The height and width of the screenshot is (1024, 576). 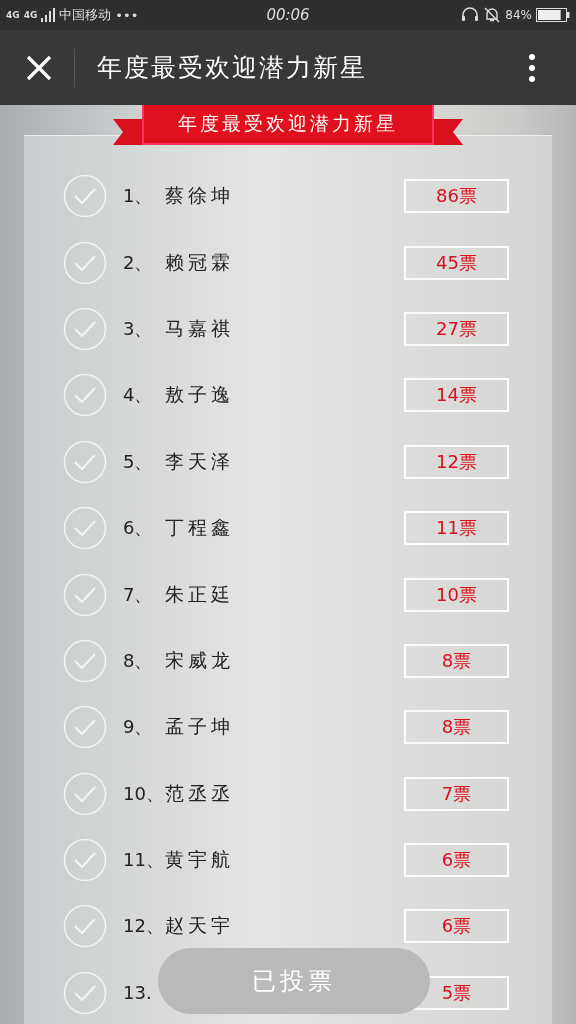 What do you see at coordinates (470, 15) in the screenshot?
I see `headset-icon` at bounding box center [470, 15].